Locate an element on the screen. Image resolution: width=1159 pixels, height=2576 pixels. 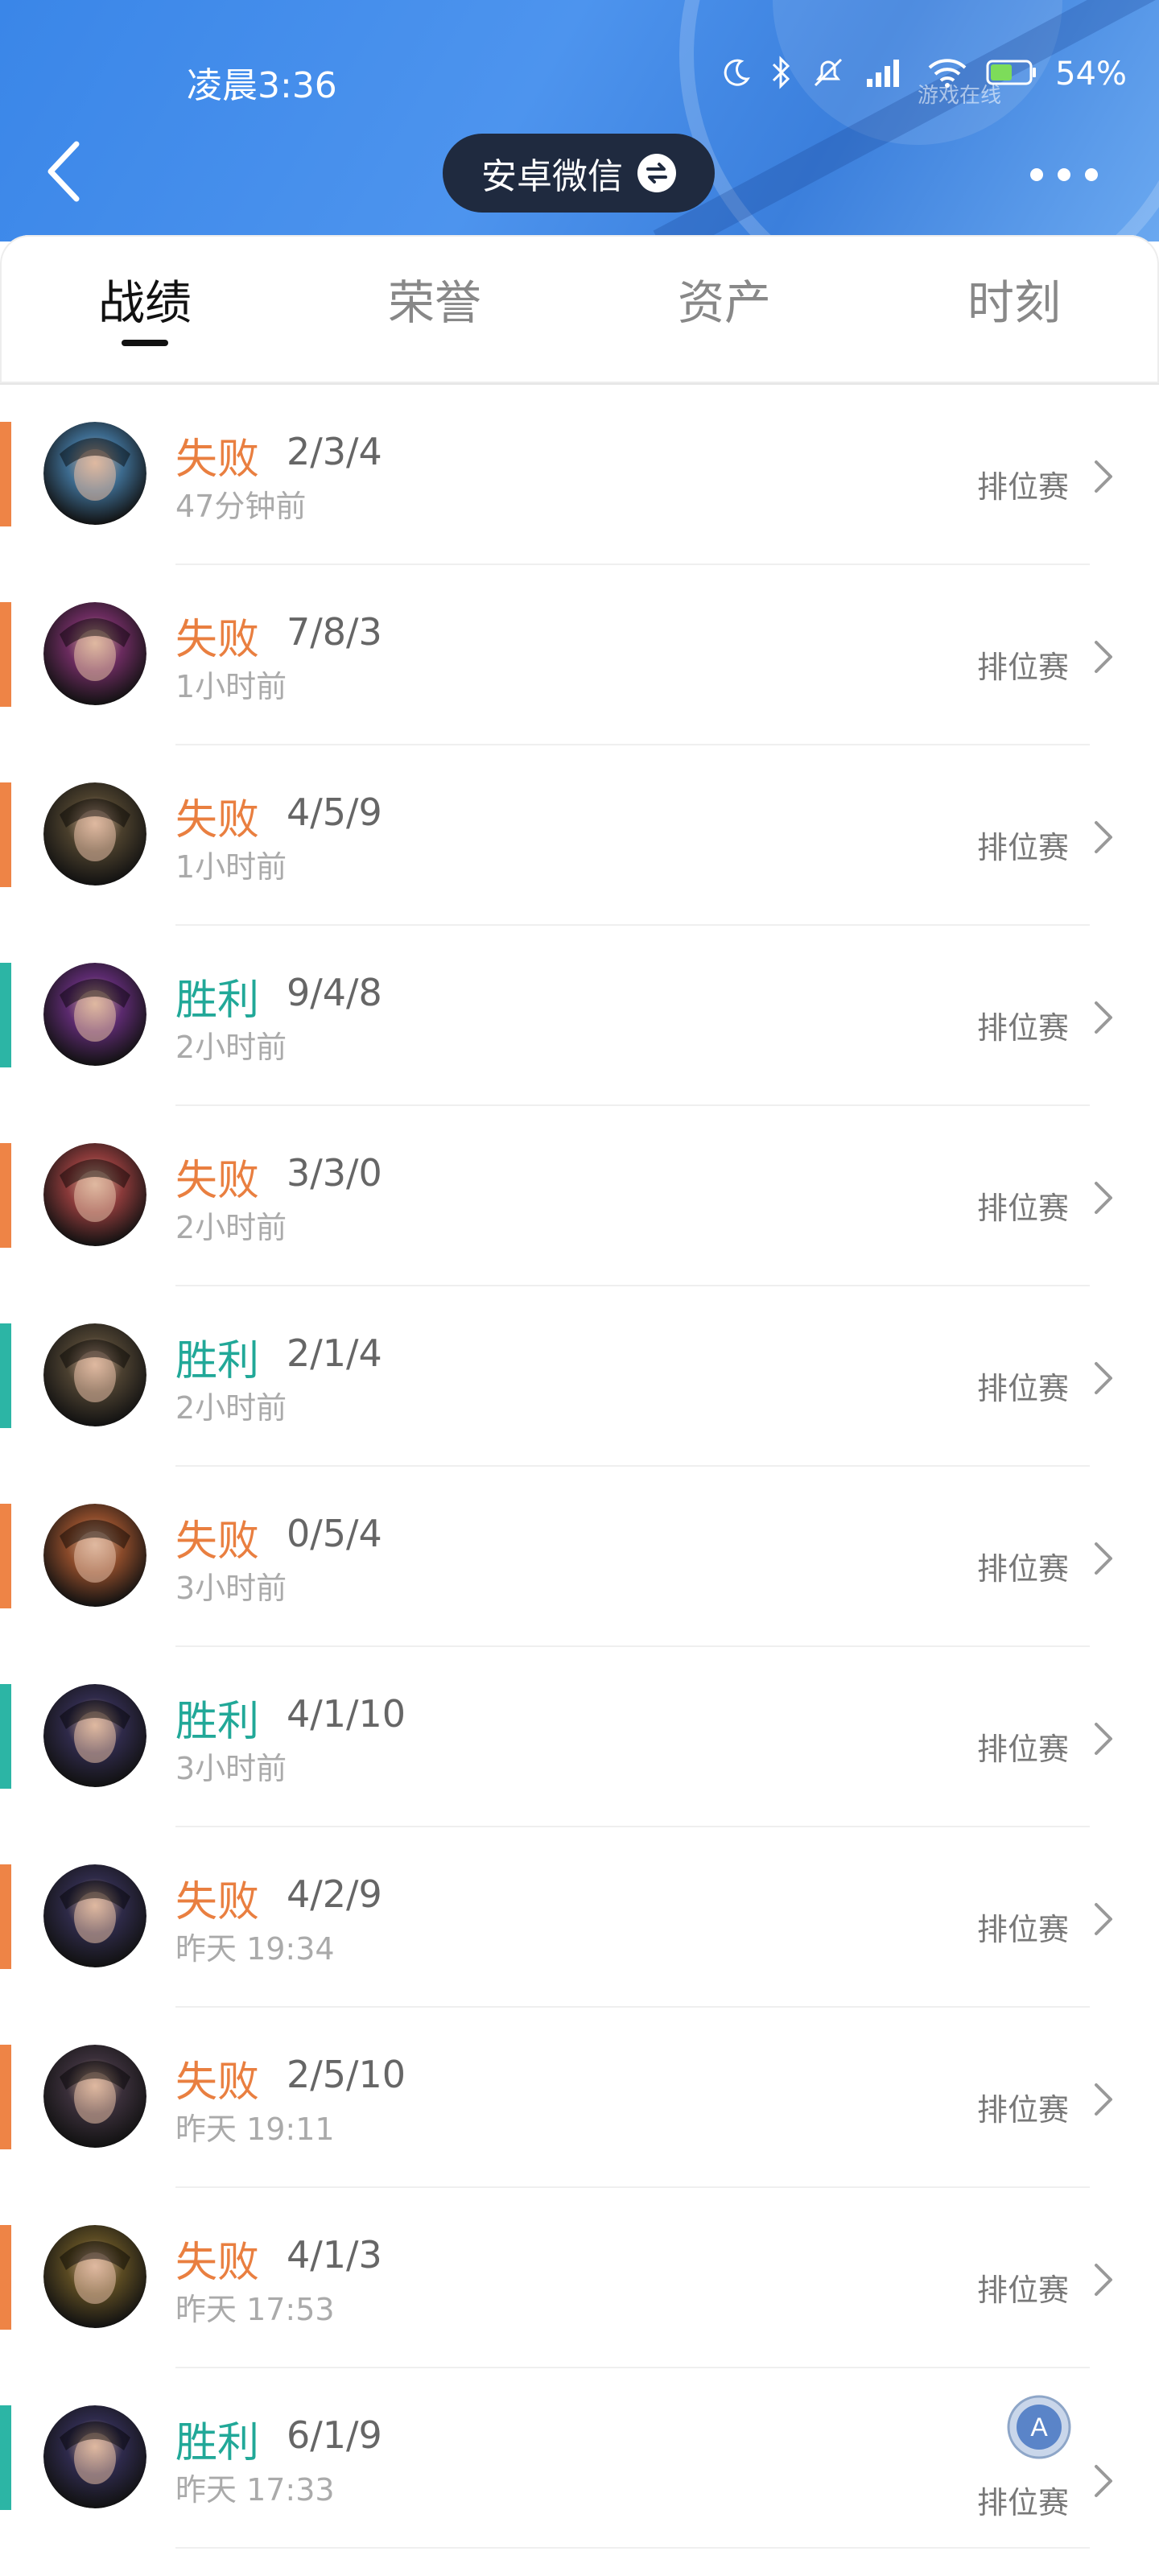
match-time: 2小时前 is located at coordinates (231, 1047).